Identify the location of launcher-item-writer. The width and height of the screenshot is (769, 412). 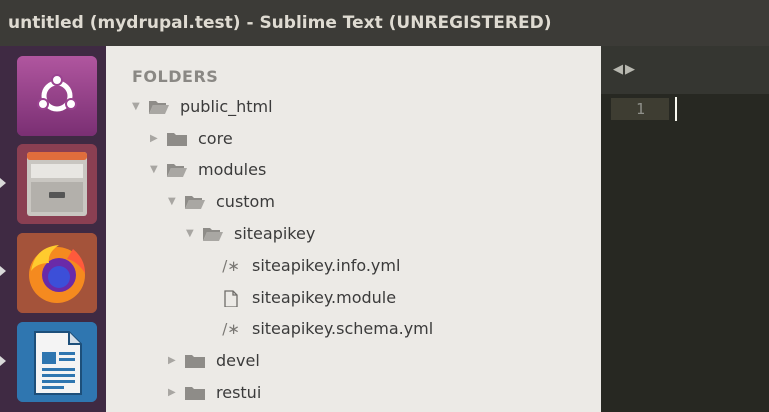
(57, 362).